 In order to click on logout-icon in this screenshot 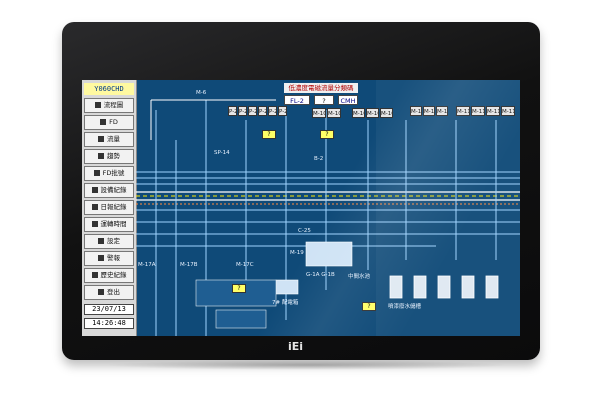, I will do `click(101, 292)`.